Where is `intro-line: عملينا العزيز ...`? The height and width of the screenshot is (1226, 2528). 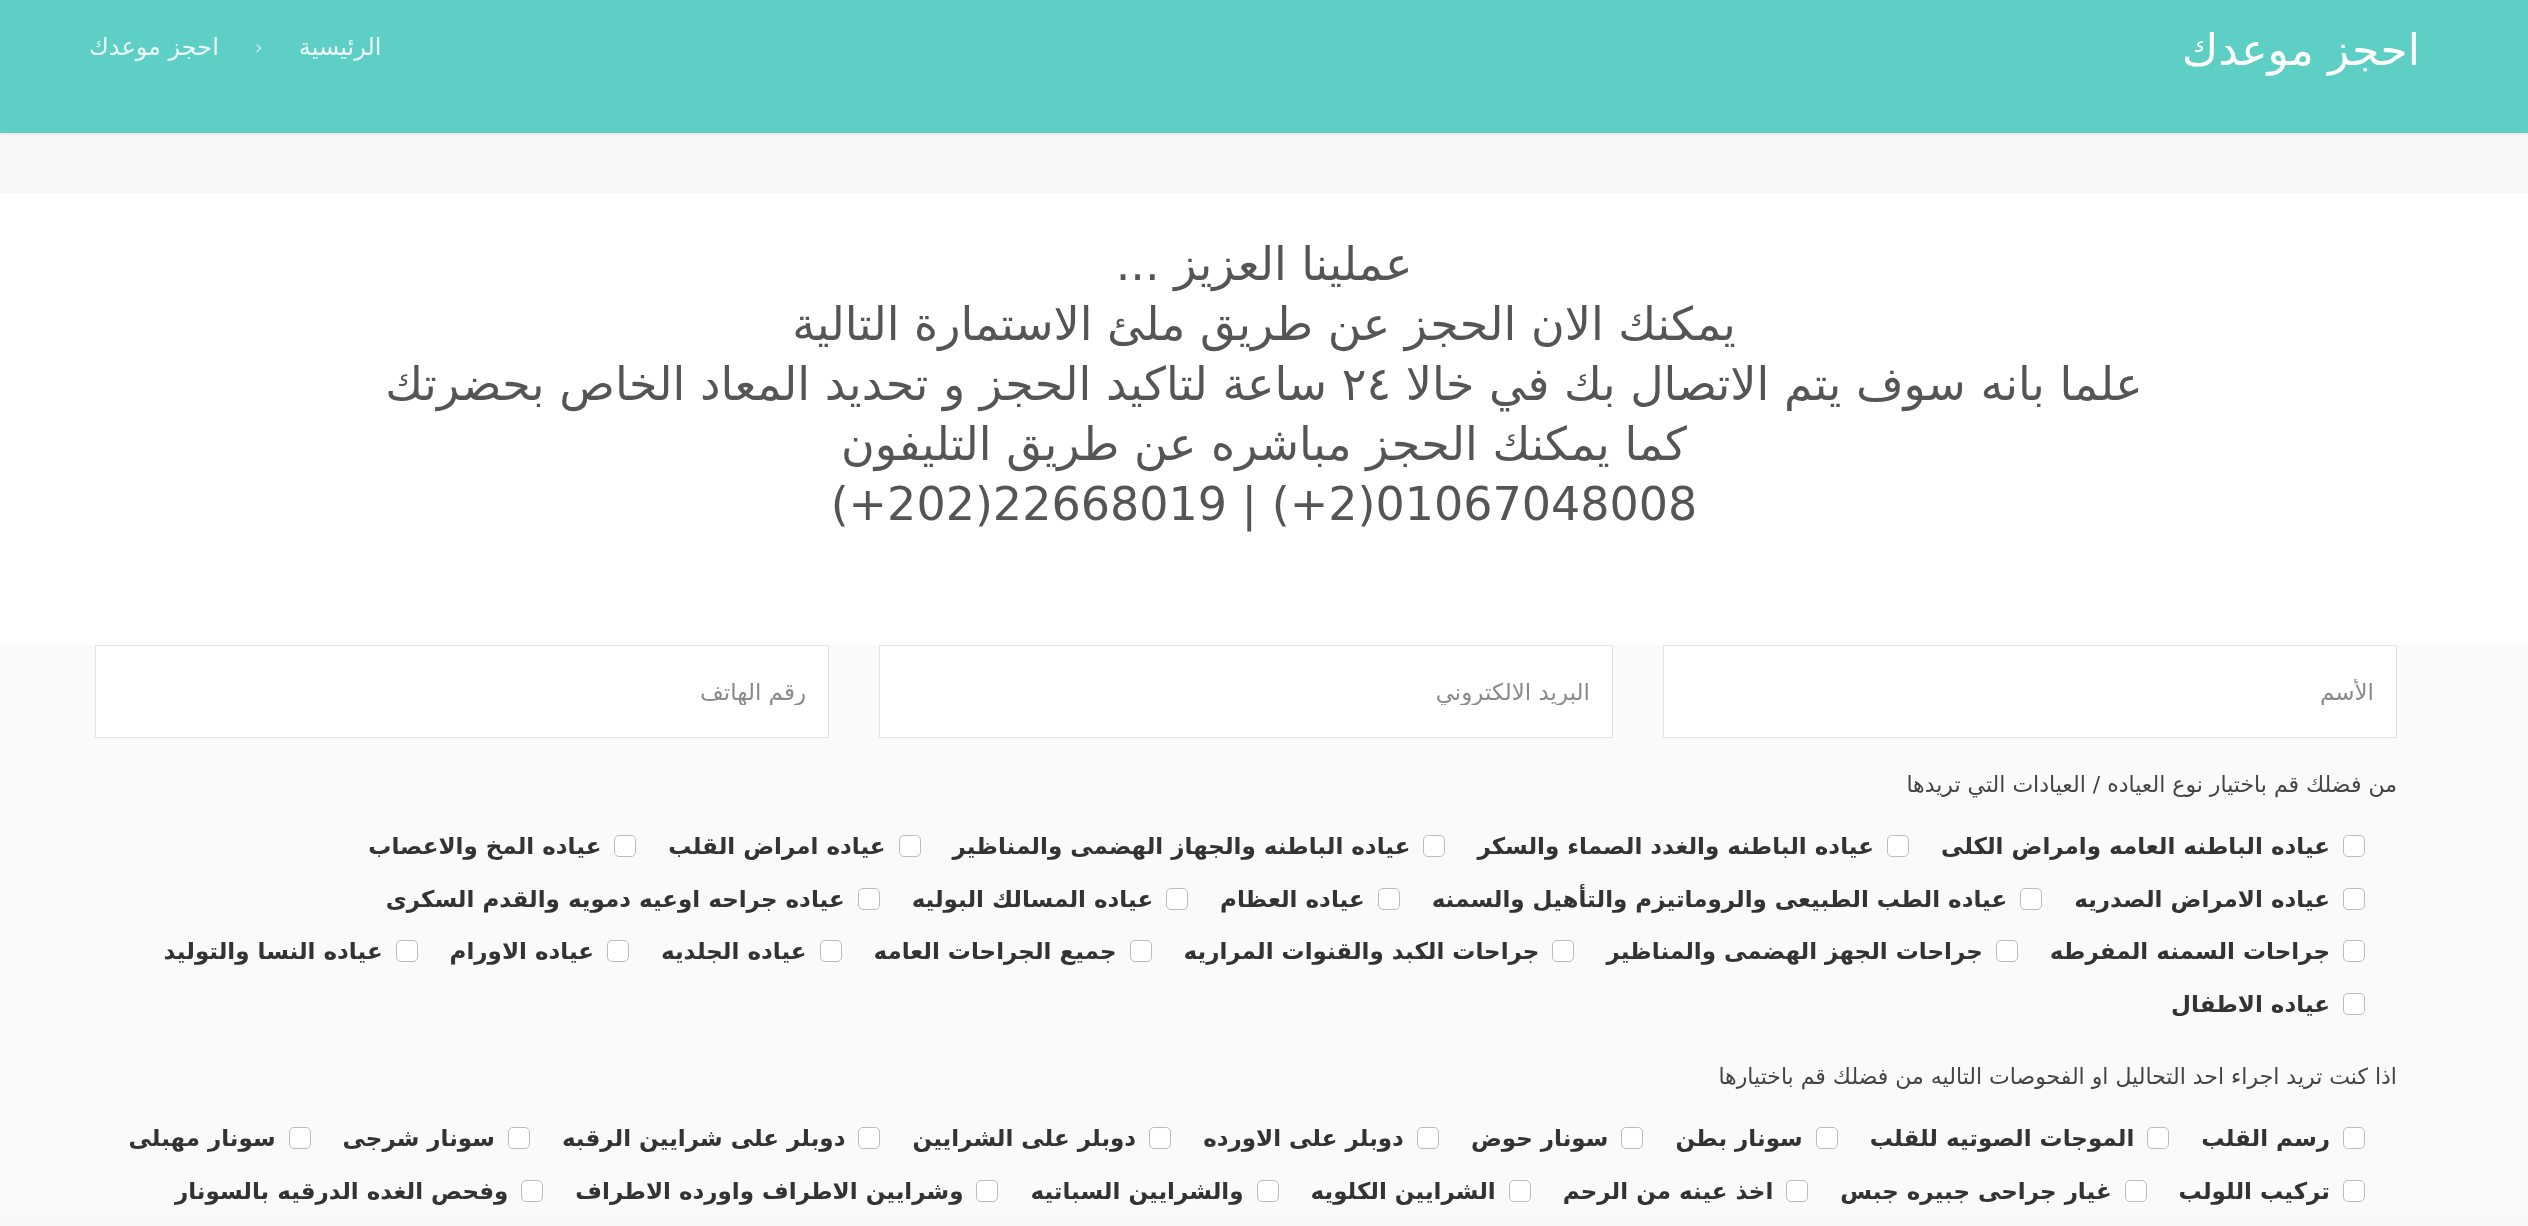
intro-line: عملينا العزيز ... is located at coordinates (1264, 265).